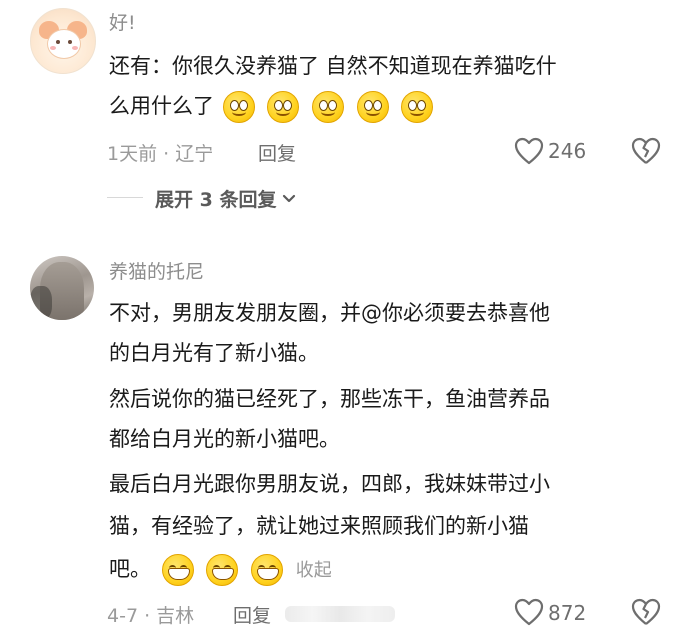  Describe the element at coordinates (314, 570) in the screenshot. I see `collapse-button: 收起` at that location.